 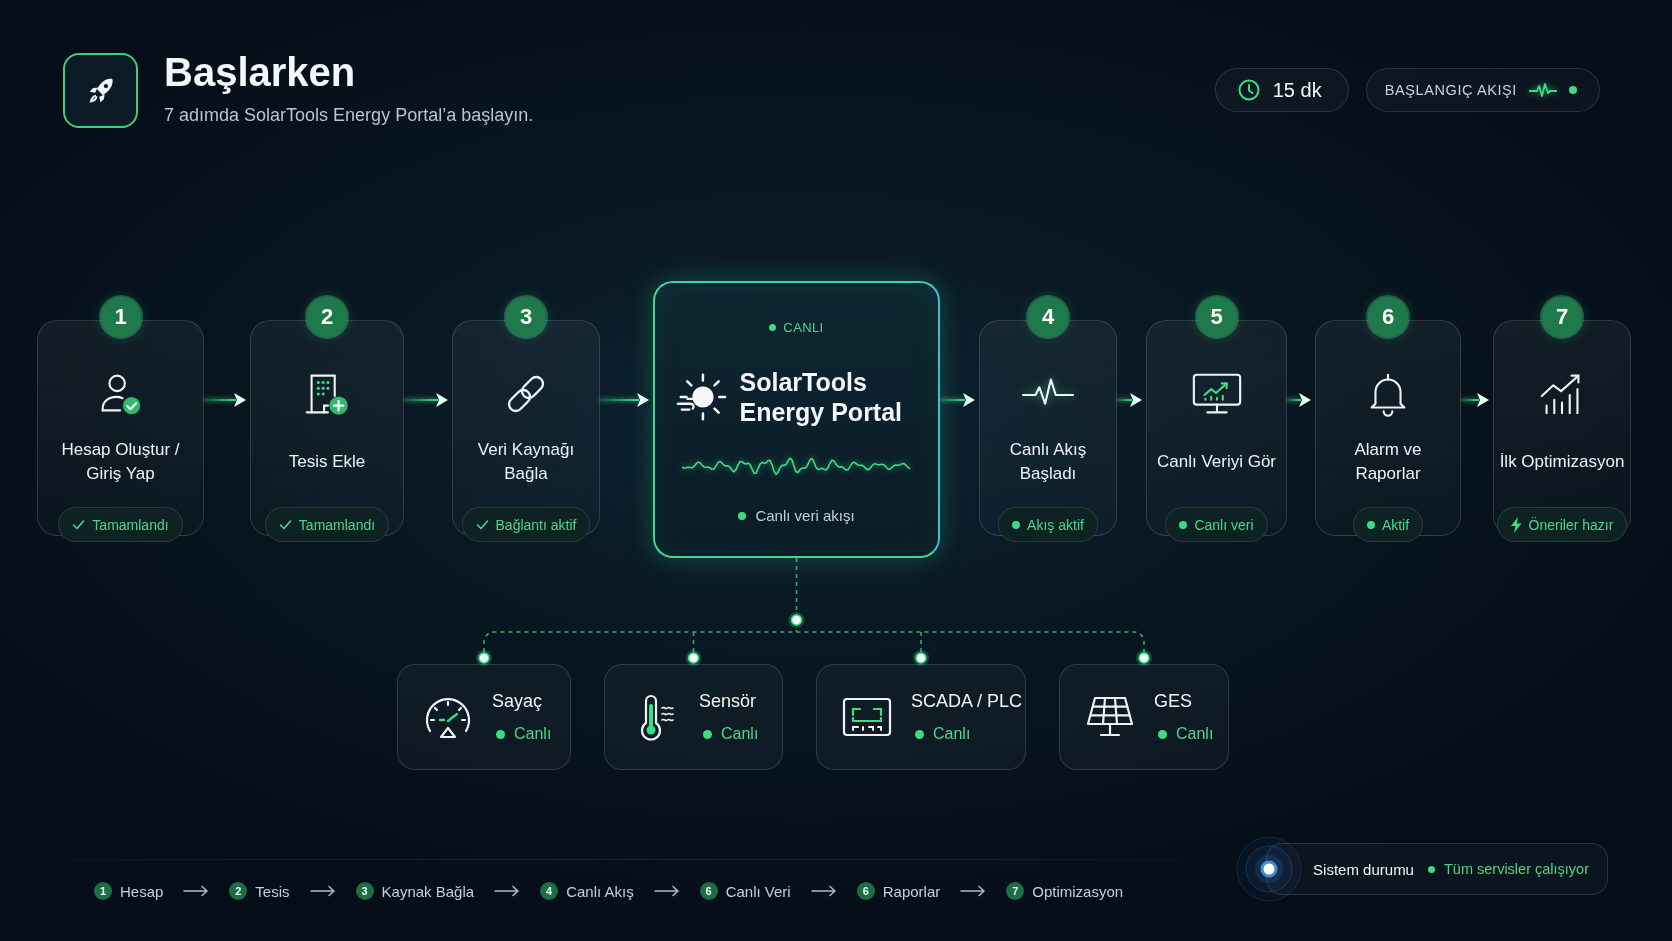 What do you see at coordinates (1173, 701) in the screenshot?
I see `source-name: GES` at bounding box center [1173, 701].